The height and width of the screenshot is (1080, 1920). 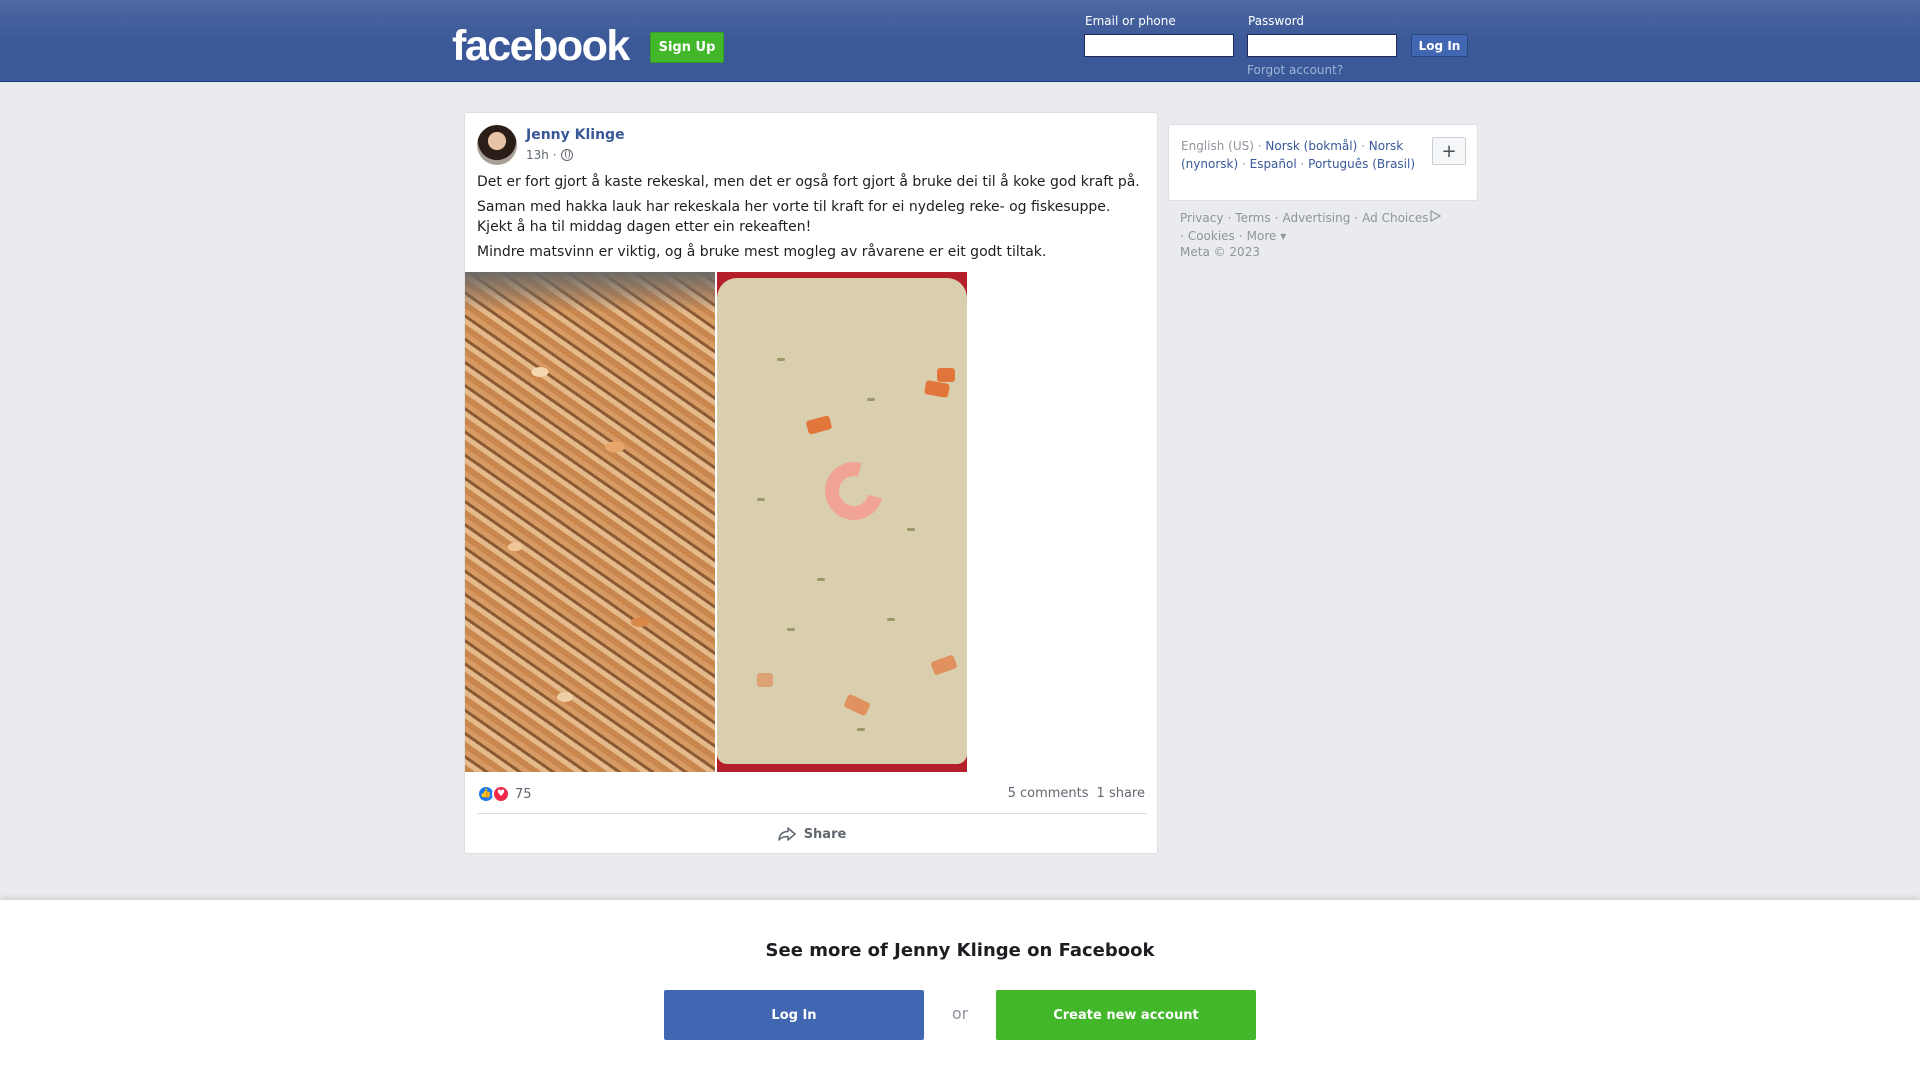 What do you see at coordinates (794, 1015) in the screenshot?
I see `banner-log-in-button: Log In` at bounding box center [794, 1015].